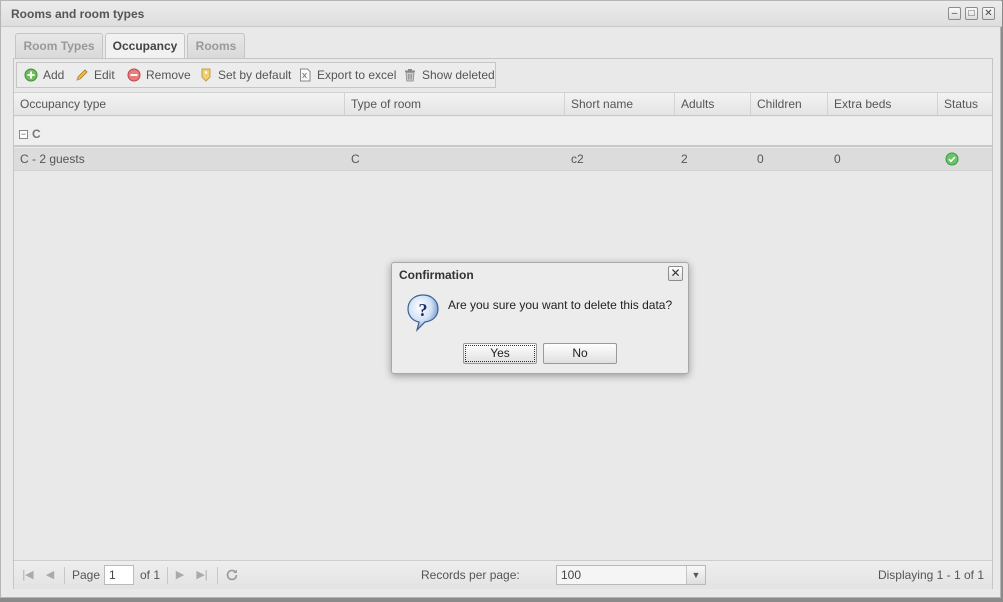  Describe the element at coordinates (232, 575) in the screenshot. I see `refresh-icon` at that location.